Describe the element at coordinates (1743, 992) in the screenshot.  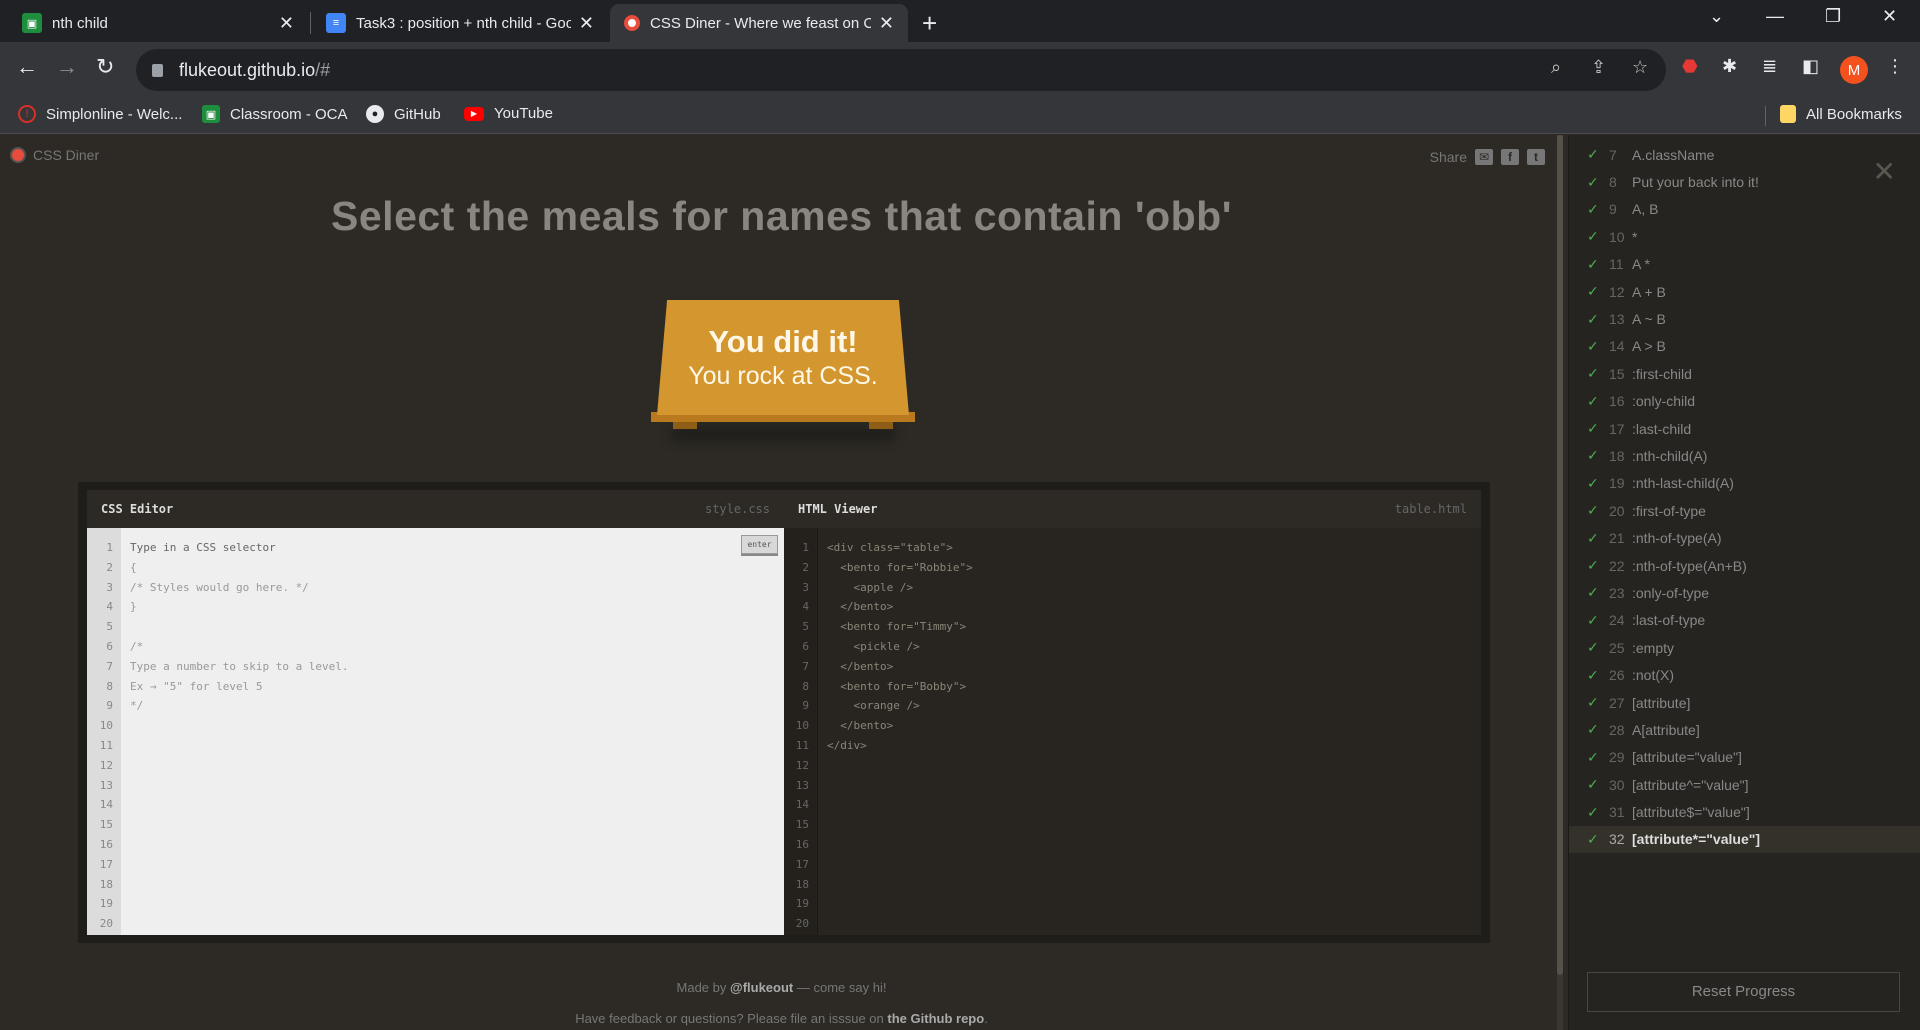
I see `reset-progress-button: Reset Progress` at that location.